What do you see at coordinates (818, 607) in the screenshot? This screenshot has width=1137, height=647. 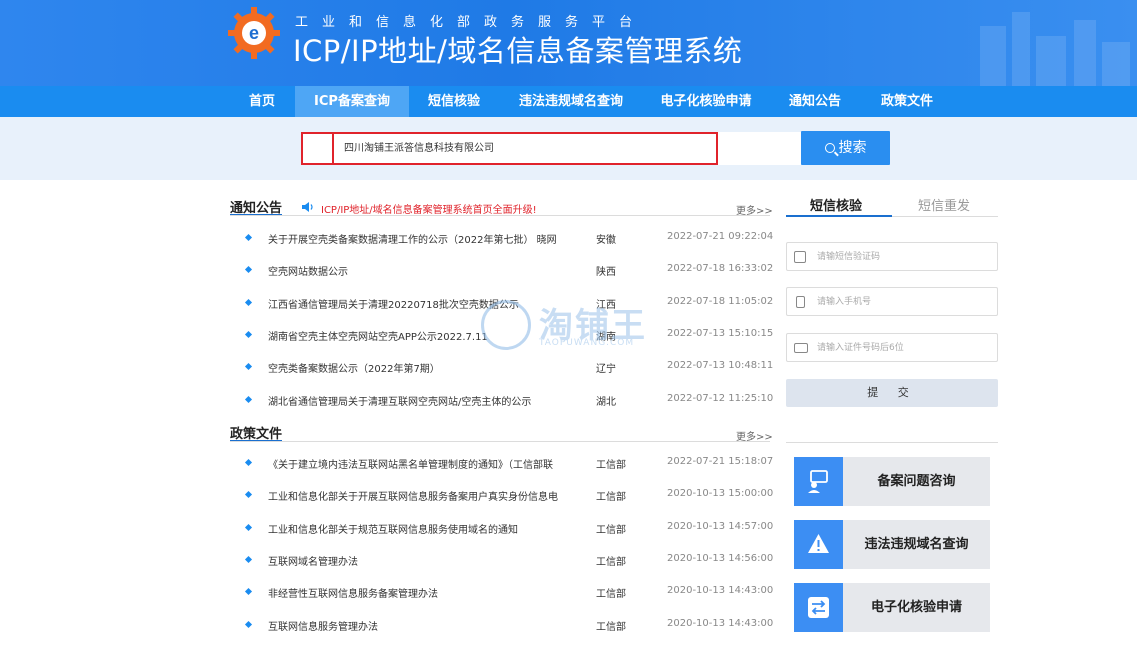 I see `transfer-icon` at bounding box center [818, 607].